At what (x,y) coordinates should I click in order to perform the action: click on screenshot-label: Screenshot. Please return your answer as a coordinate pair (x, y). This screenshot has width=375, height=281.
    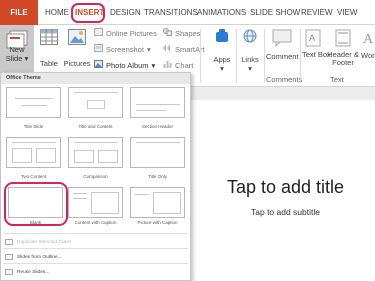
    Looking at the image, I should click on (125, 49).